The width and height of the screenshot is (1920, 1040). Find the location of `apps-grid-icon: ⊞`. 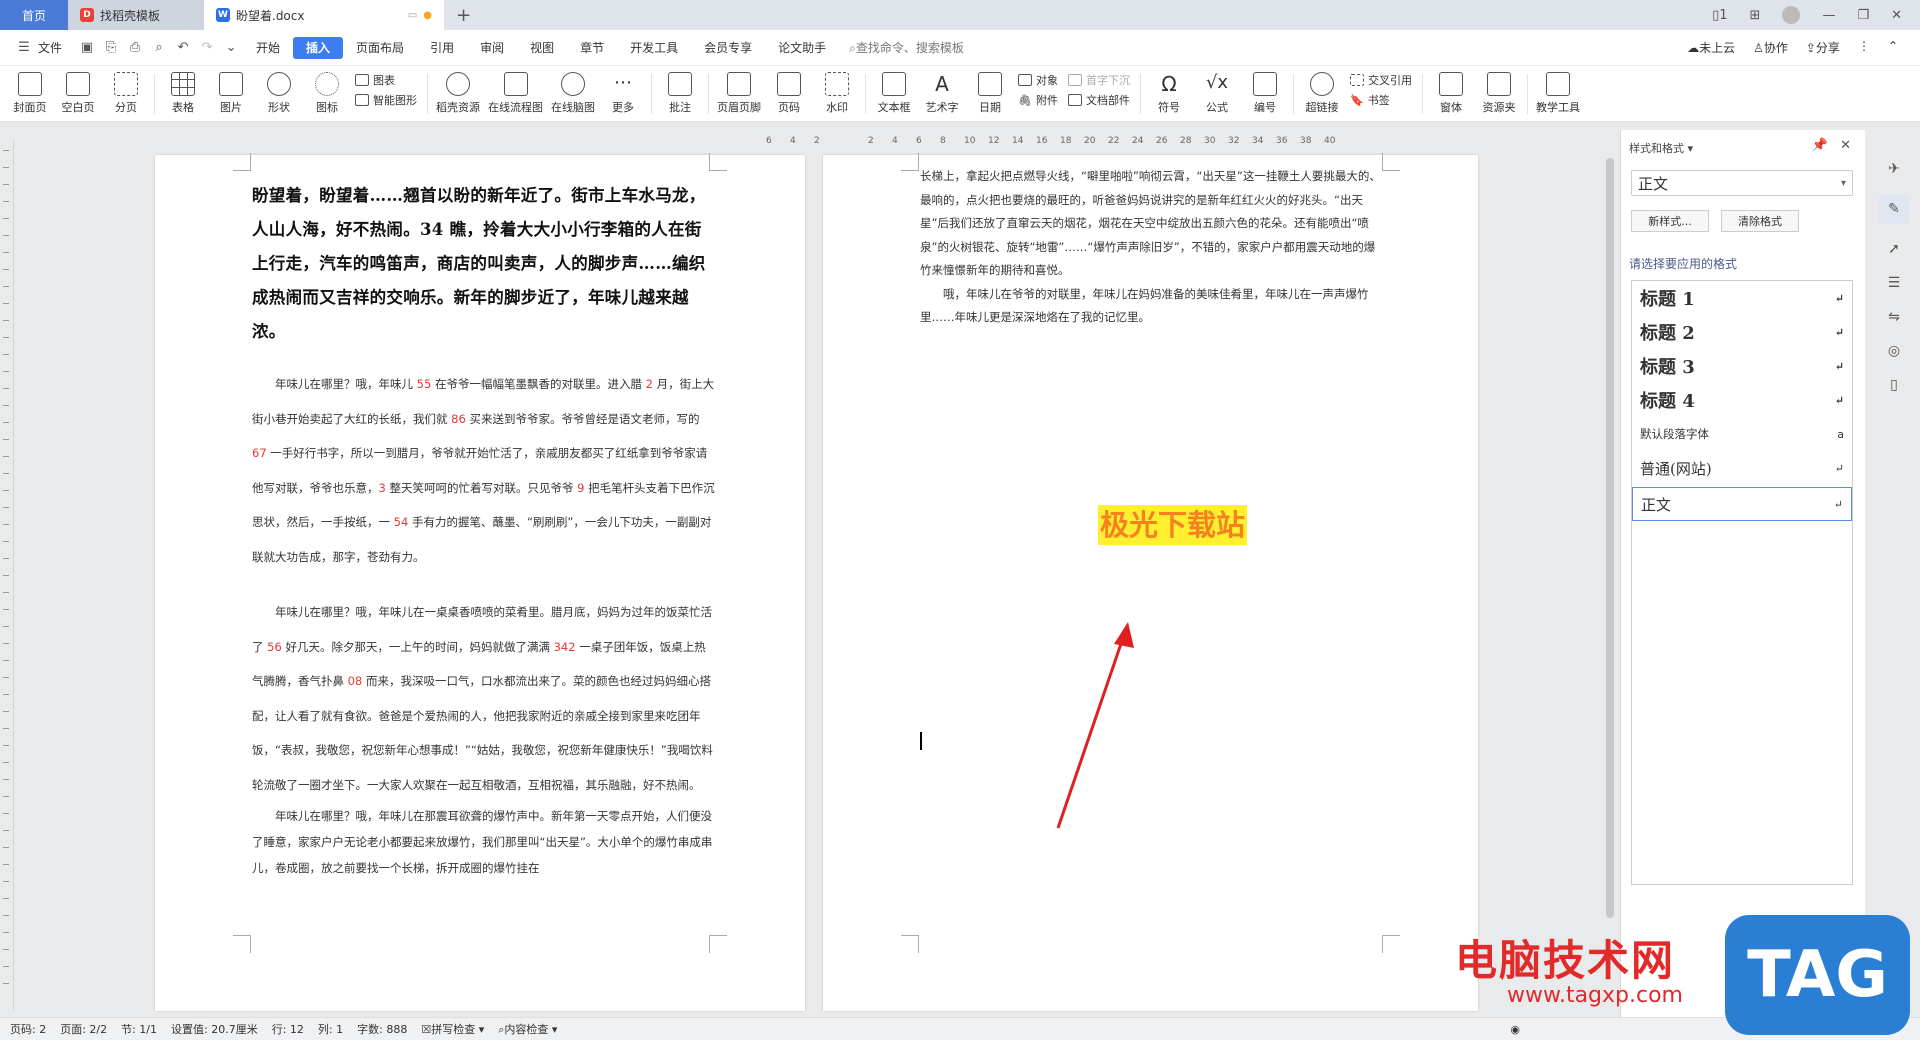

apps-grid-icon: ⊞ is located at coordinates (1755, 15).